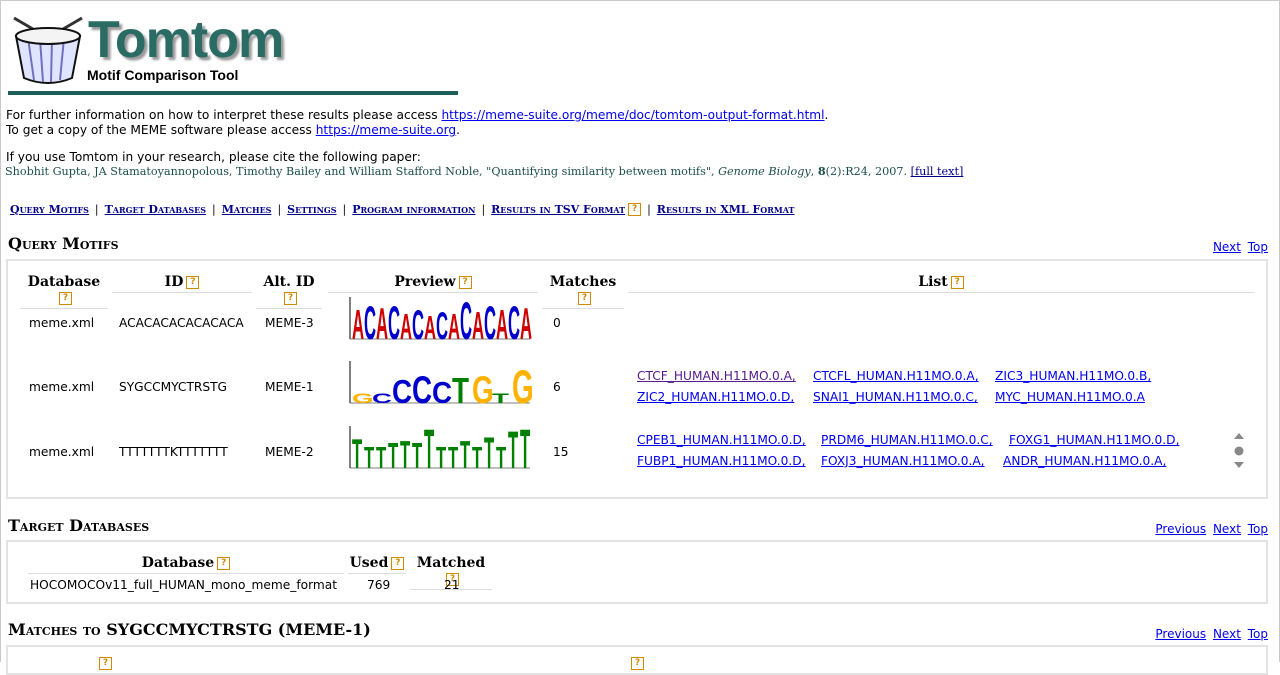  What do you see at coordinates (184, 585) in the screenshot?
I see `db-name: HOCOMOCOv11_full_HUMAN_mono_meme_format` at bounding box center [184, 585].